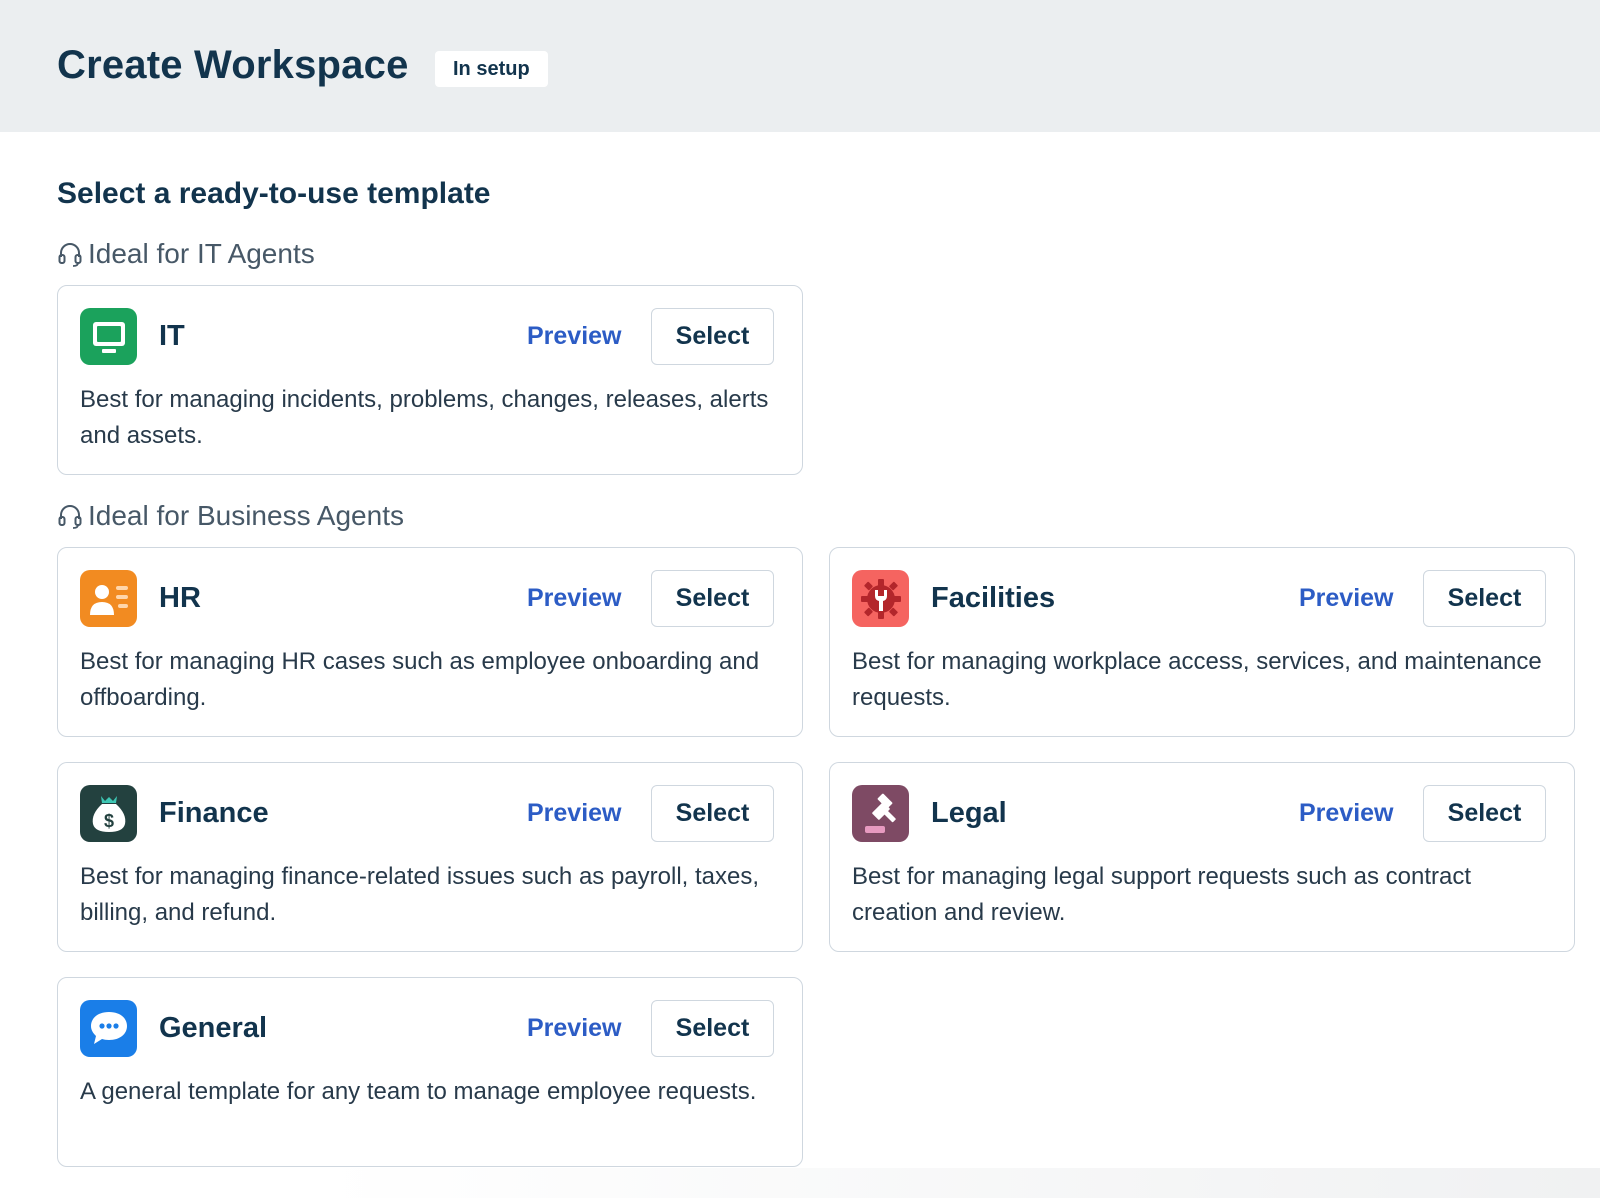 Image resolution: width=1600 pixels, height=1198 pixels. I want to click on chat-bubble-icon, so click(108, 1028).